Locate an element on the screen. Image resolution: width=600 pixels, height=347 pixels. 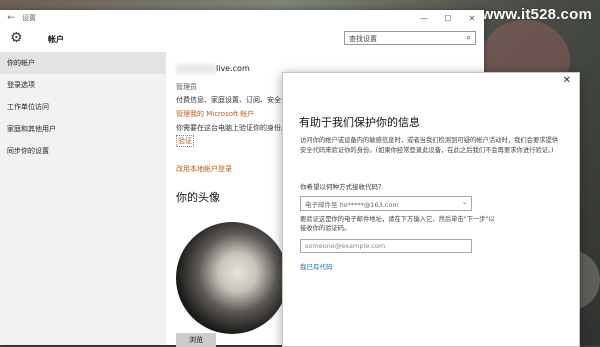
verify-link: 验证 is located at coordinates (185, 141).